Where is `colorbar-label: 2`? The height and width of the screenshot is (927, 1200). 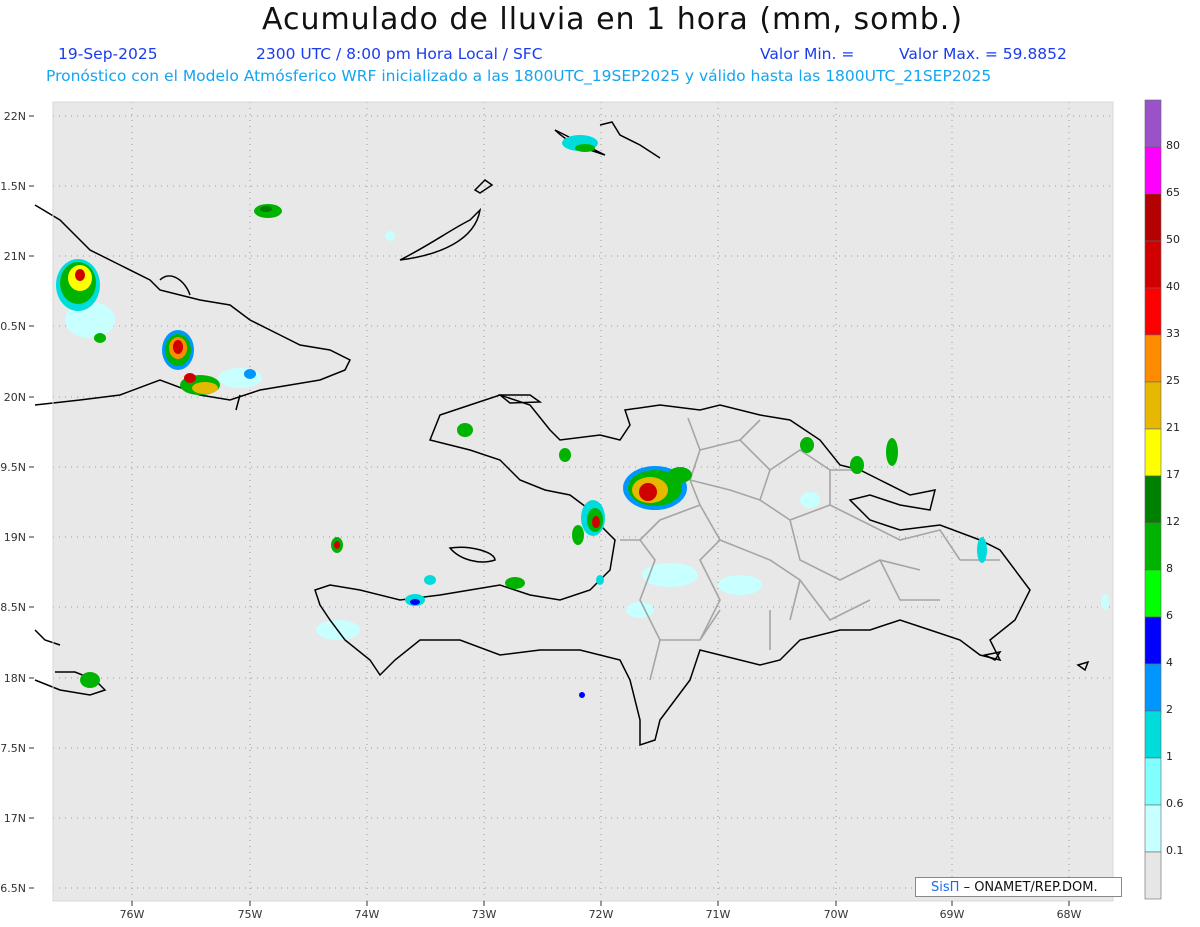 colorbar-label: 2 is located at coordinates (1169, 709).